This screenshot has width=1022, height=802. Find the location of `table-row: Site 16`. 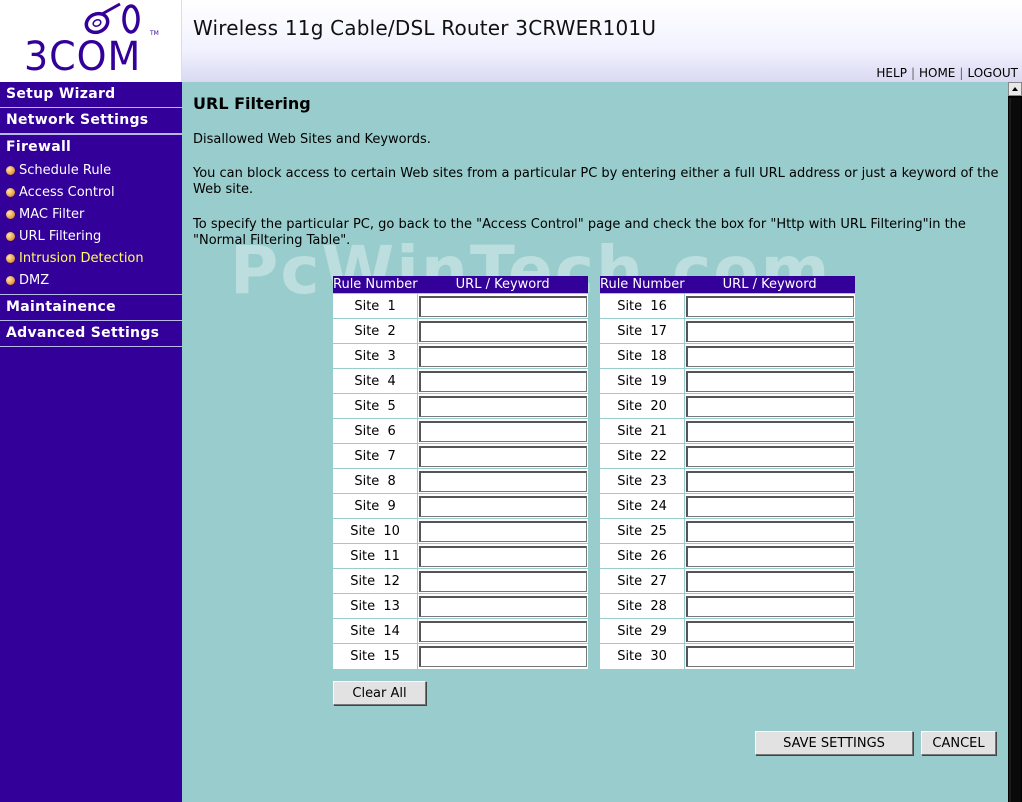

table-row: Site 16 is located at coordinates (727, 306).